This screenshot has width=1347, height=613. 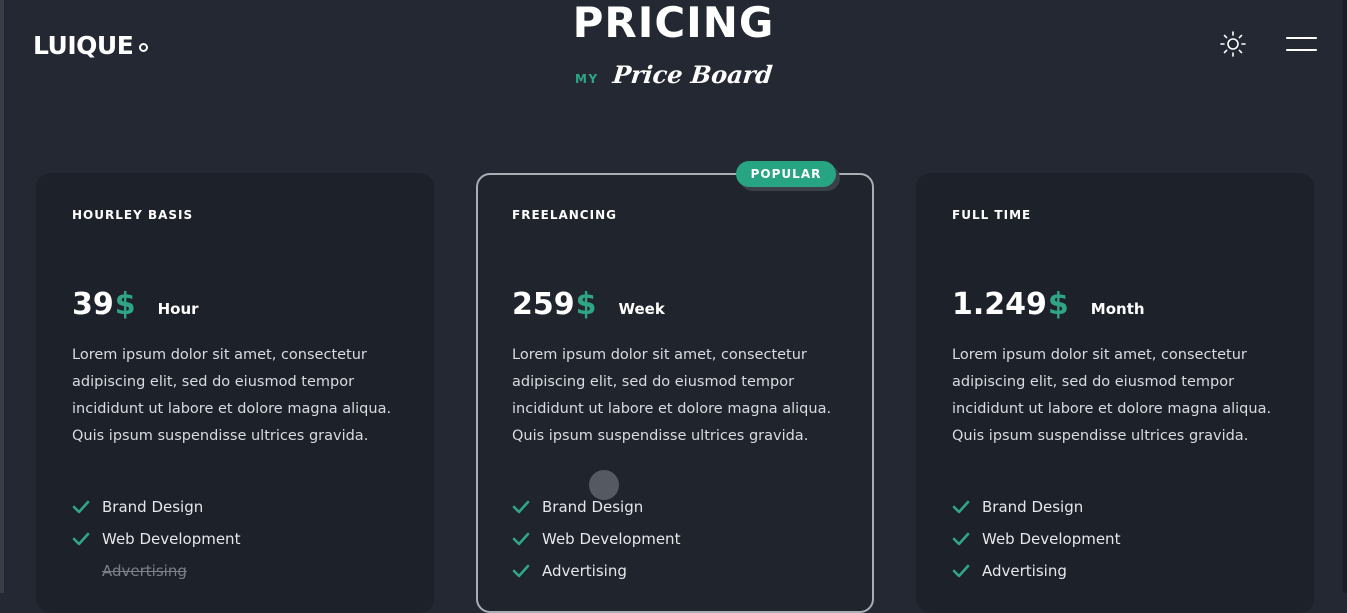 I want to click on section-title: PRICING, so click(x=673, y=23).